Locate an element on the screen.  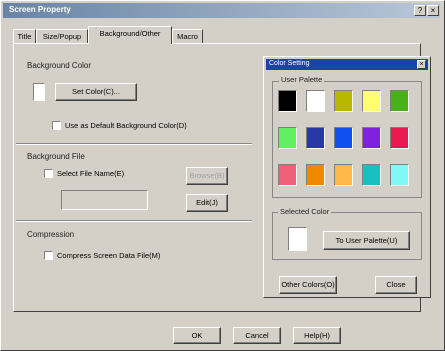
to-user-palette-button: To User Palette(U) is located at coordinates (366, 240).